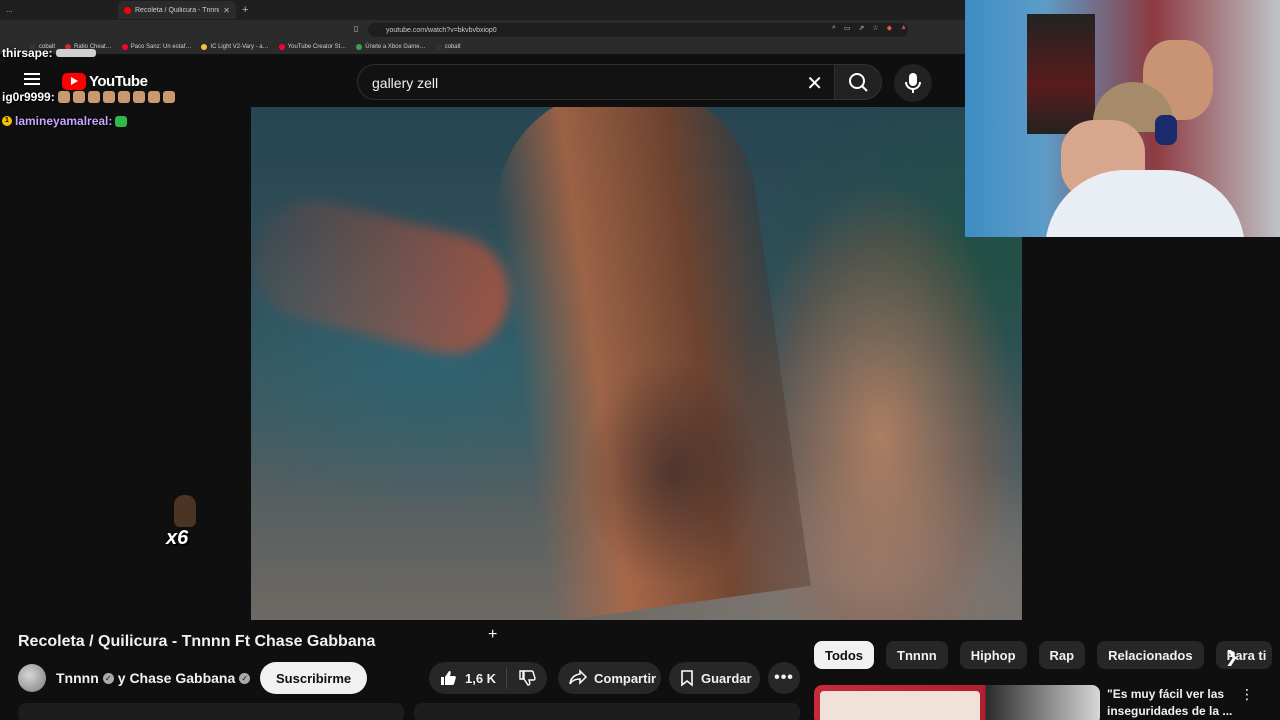  What do you see at coordinates (844, 655) in the screenshot?
I see `chip-todos: Todos` at bounding box center [844, 655].